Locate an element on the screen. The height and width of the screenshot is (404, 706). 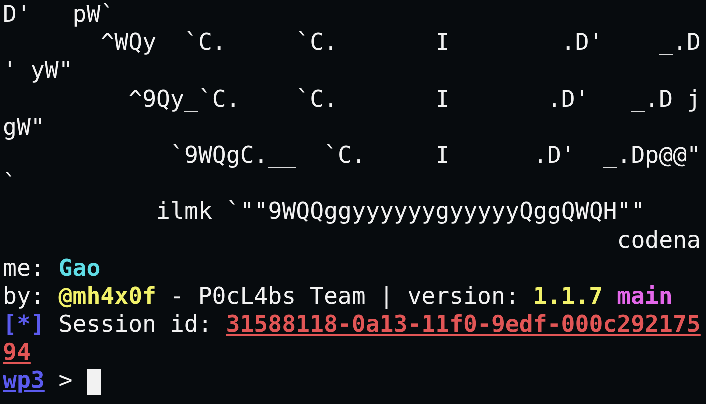
ascii-art-line: gW" is located at coordinates (24, 128).